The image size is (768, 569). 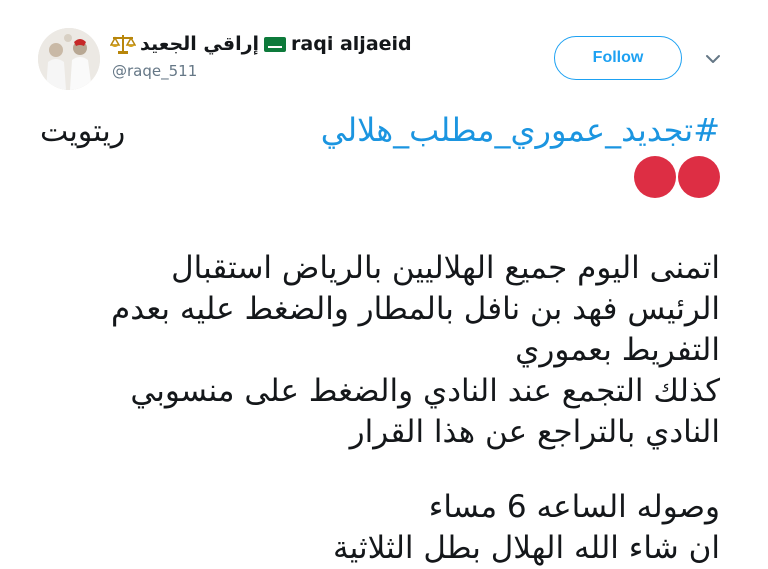 I want to click on user-handle: @raqe_511, so click(x=154, y=71).